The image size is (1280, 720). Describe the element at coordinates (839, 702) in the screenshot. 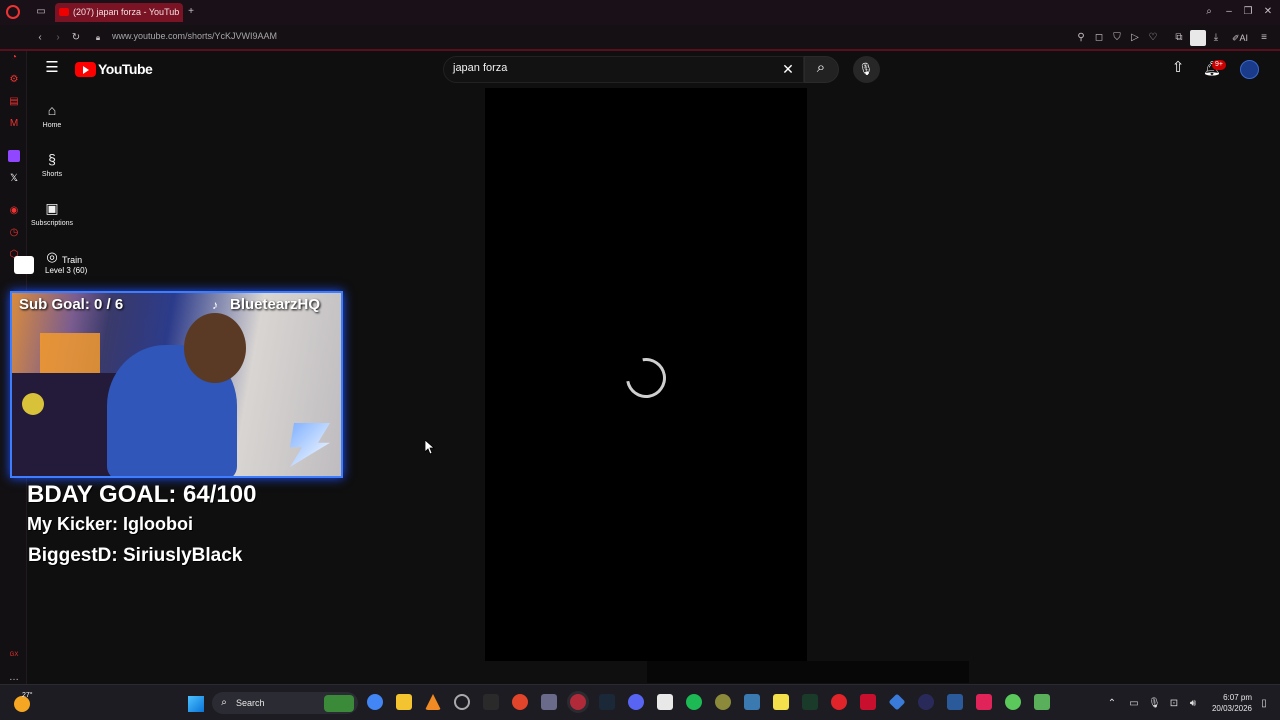

I see `opera-icon` at that location.